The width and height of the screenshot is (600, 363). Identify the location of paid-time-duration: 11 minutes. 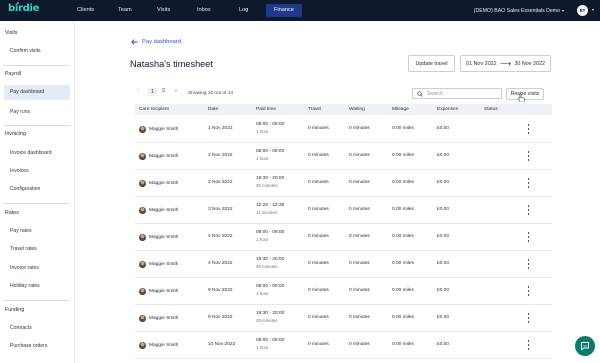
(267, 212).